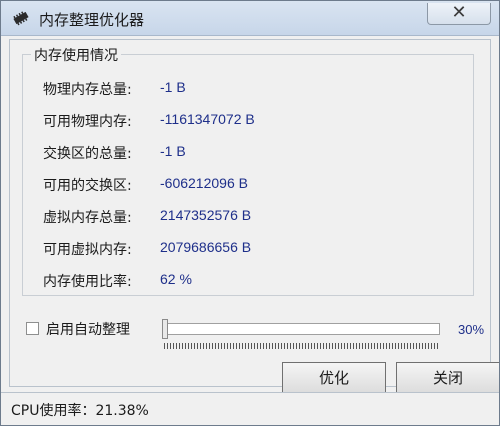 The height and width of the screenshot is (426, 500). Describe the element at coordinates (92, 20) in the screenshot. I see `window-title: 内存整理优化器` at that location.